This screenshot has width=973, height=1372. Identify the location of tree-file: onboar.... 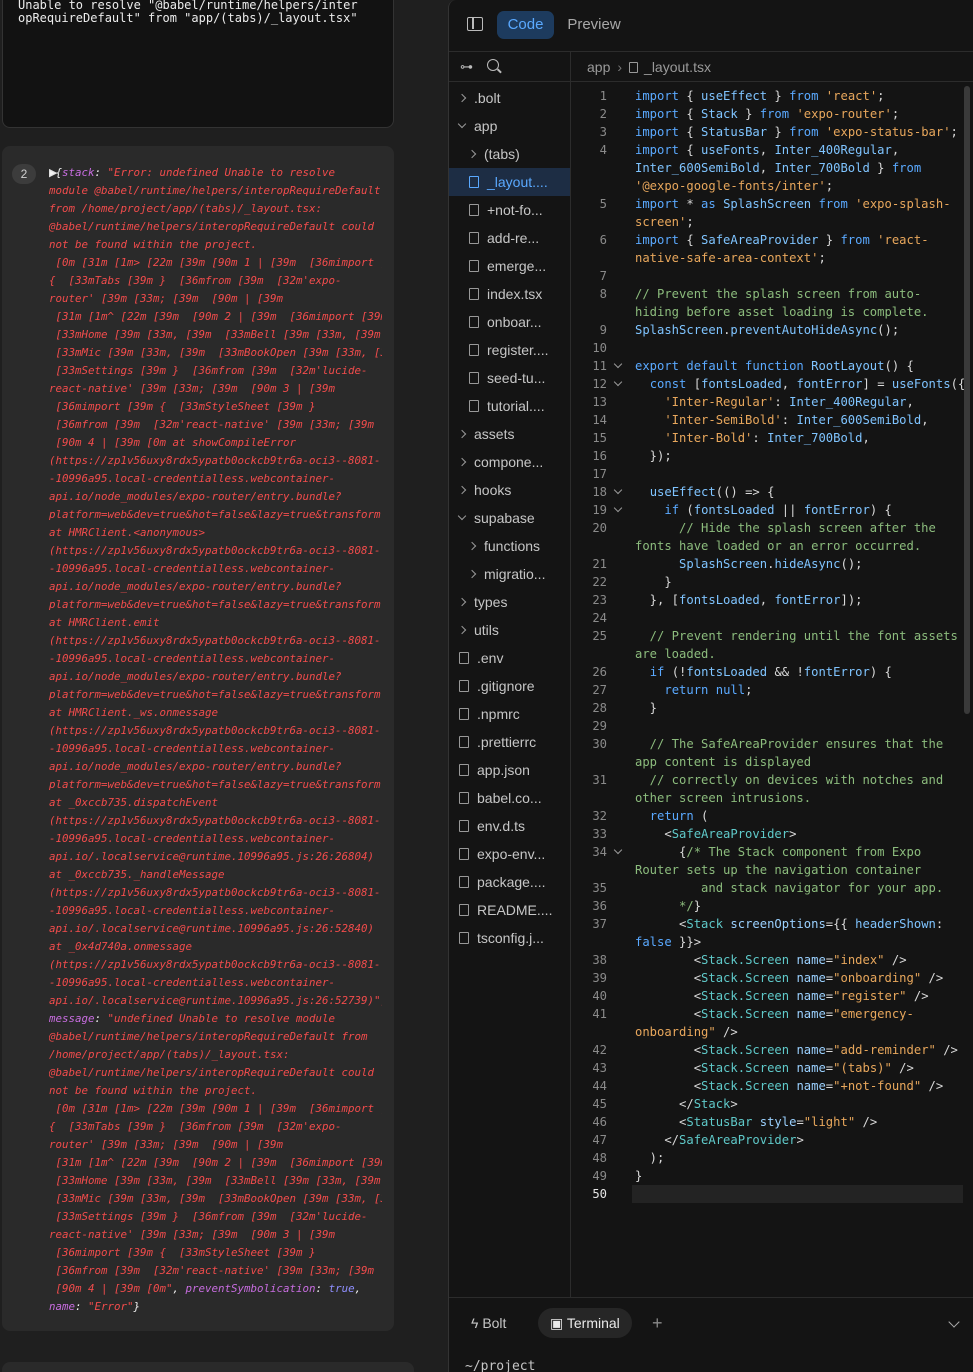
(509, 322).